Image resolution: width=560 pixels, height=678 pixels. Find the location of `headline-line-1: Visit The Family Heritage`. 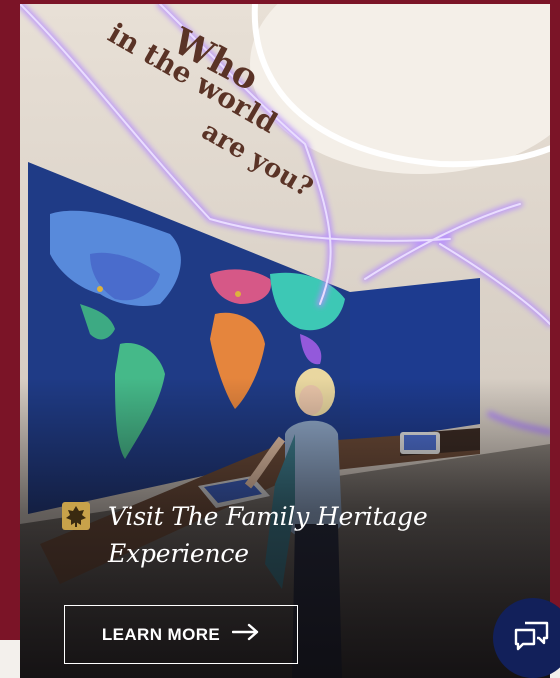

headline-line-1: Visit The Family Heritage is located at coordinates (268, 516).